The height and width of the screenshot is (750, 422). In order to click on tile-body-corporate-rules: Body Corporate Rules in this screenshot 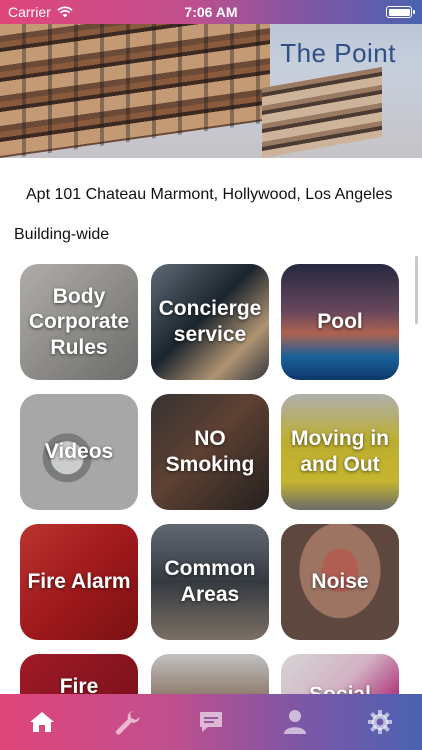, I will do `click(79, 322)`.